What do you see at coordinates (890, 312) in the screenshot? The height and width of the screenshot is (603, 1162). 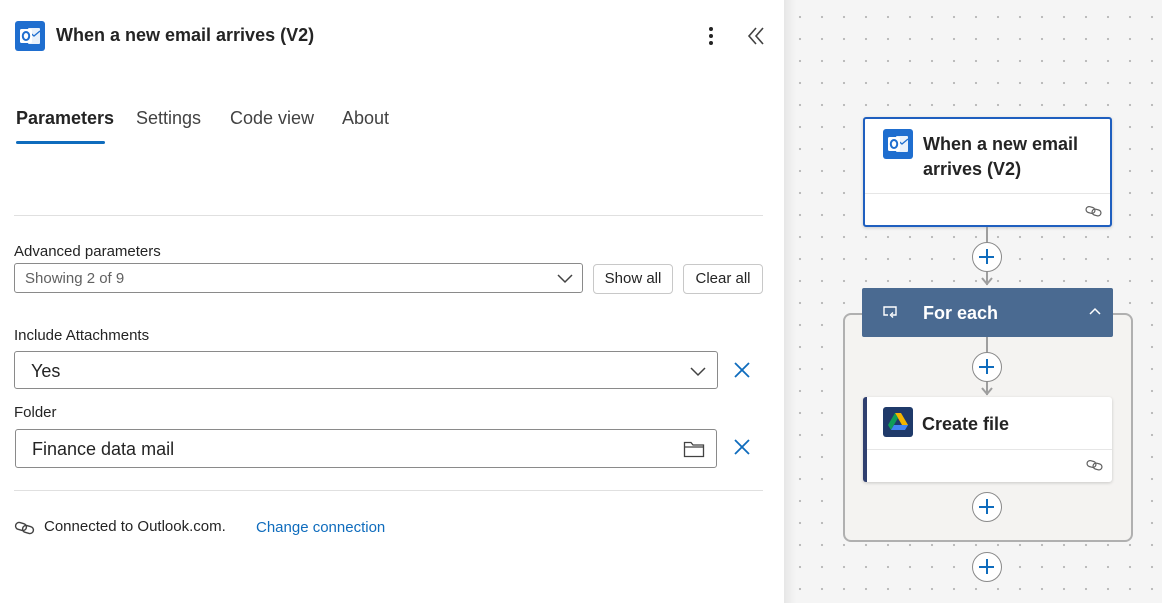 I see `loop-icon` at bounding box center [890, 312].